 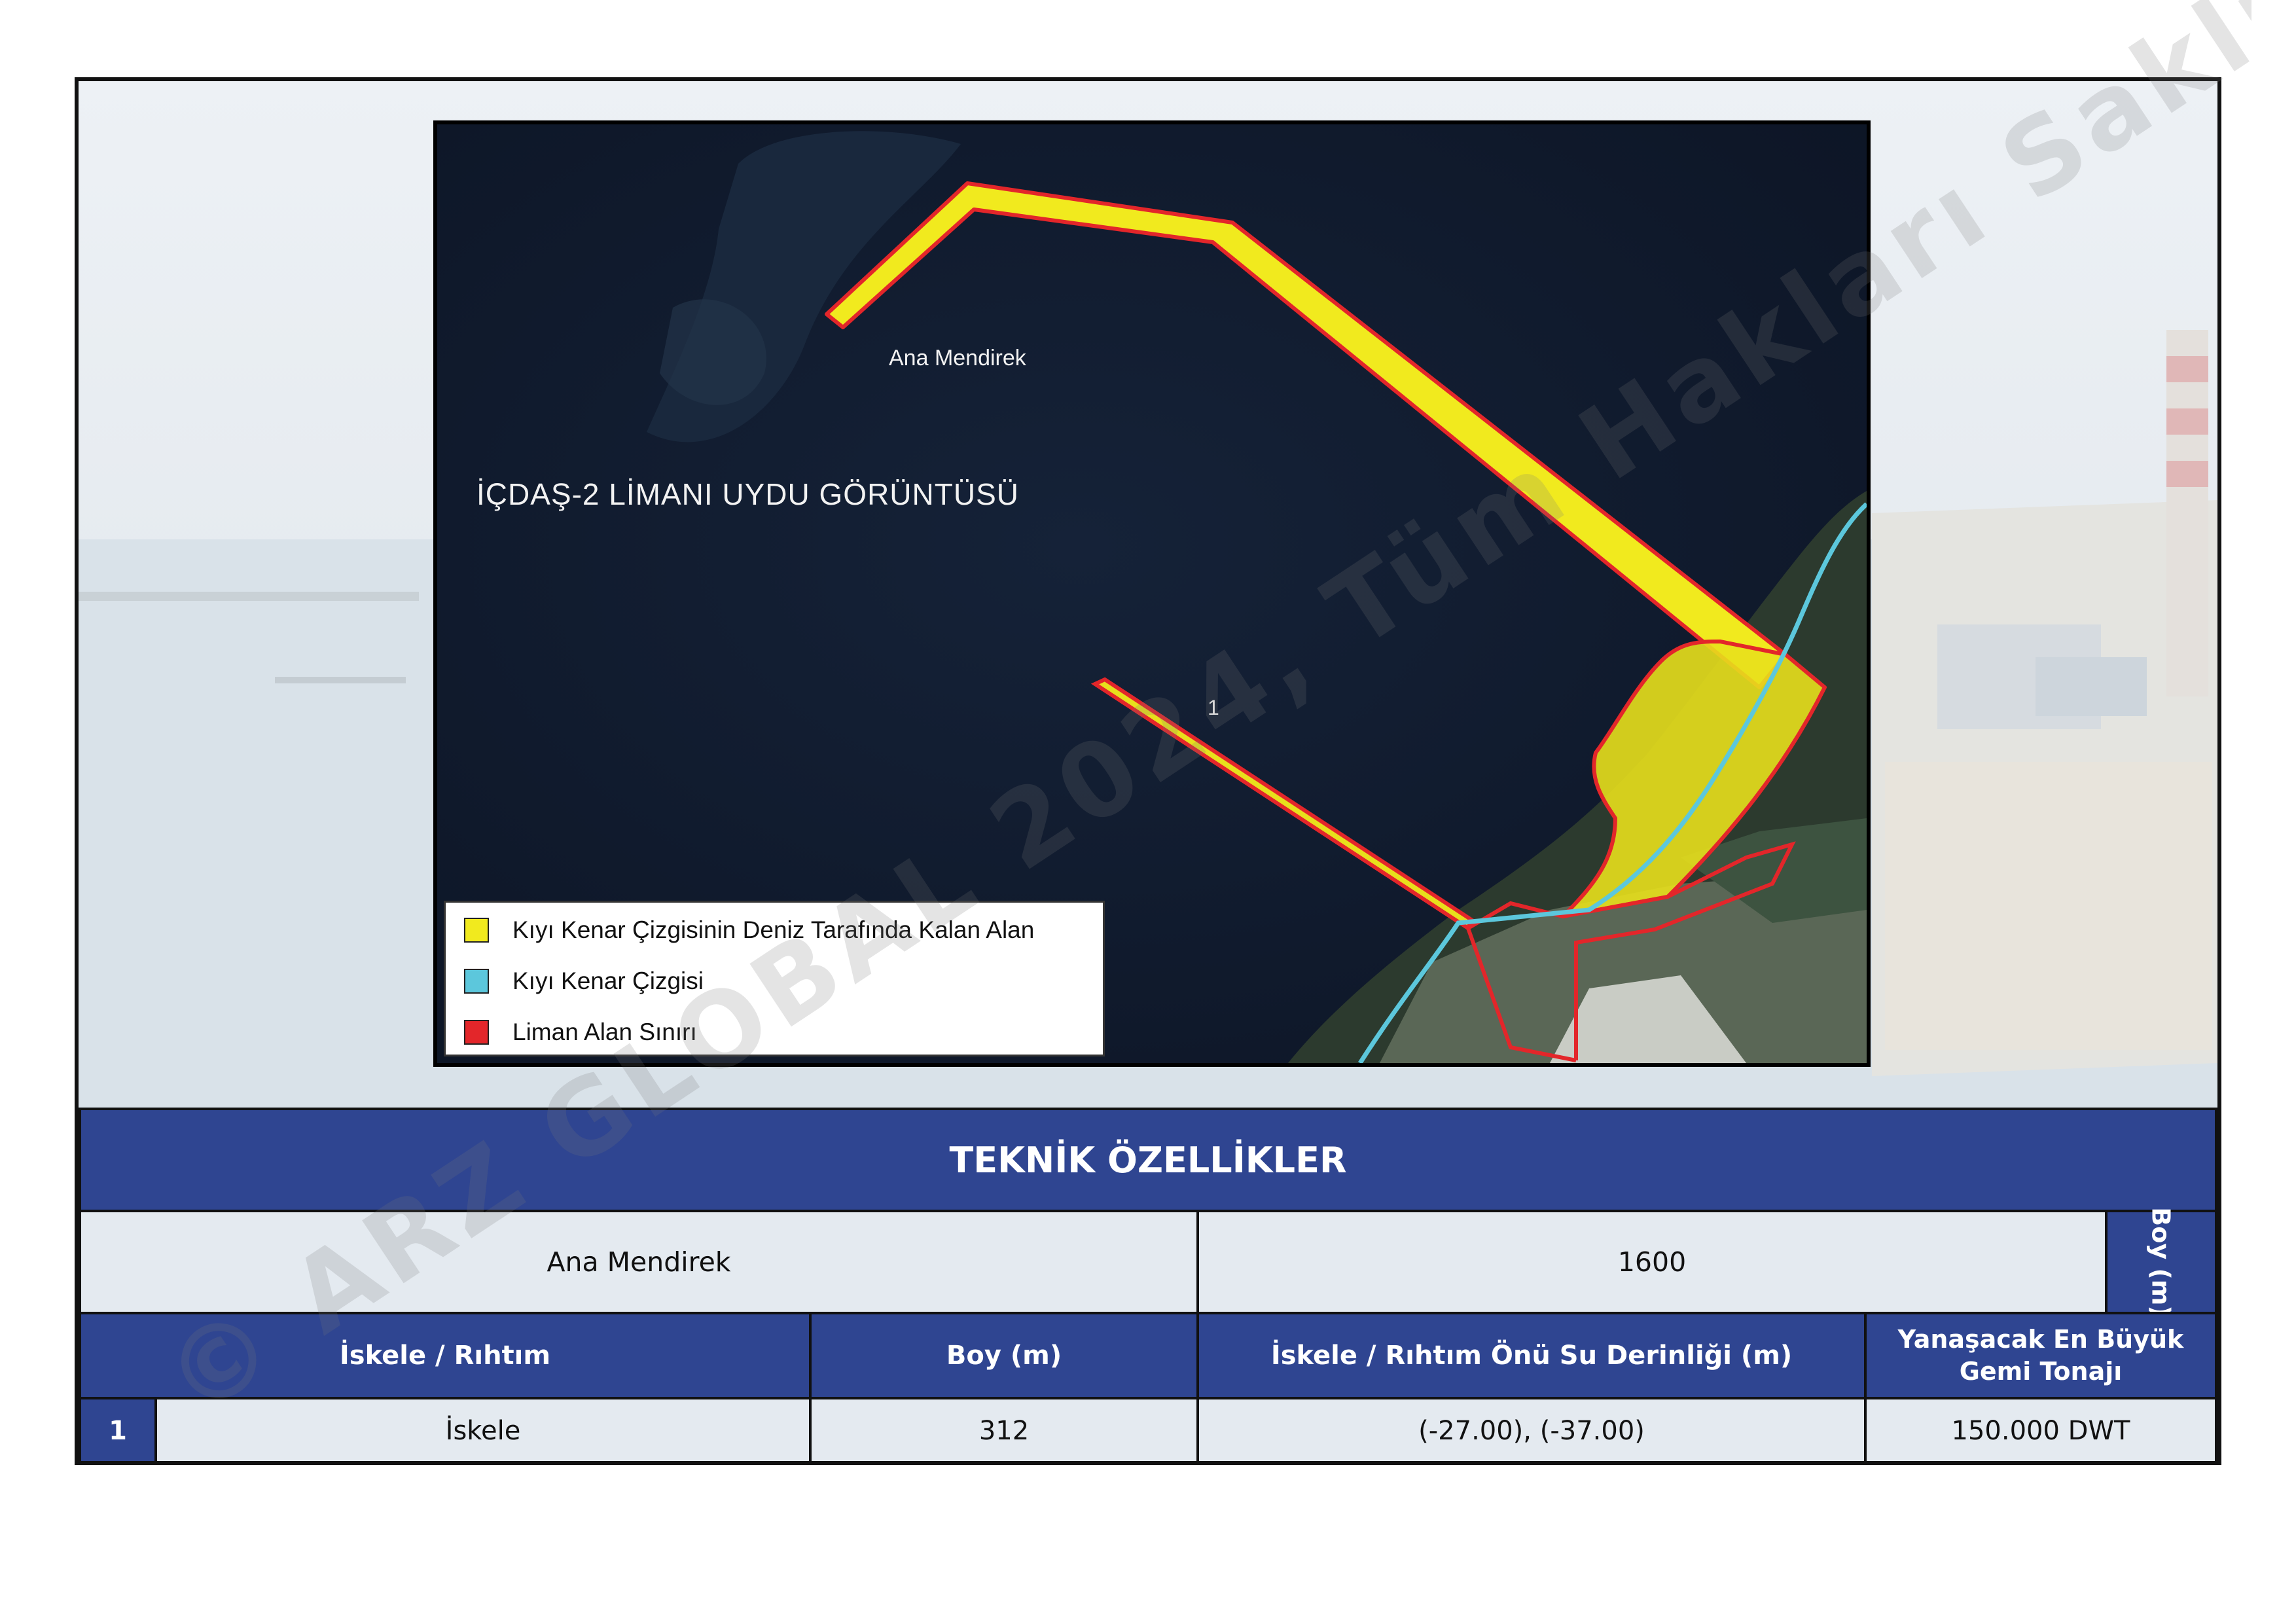 I want to click on legend-item-port-boundary: Liman Alan Sınırı, so click(x=580, y=1032).